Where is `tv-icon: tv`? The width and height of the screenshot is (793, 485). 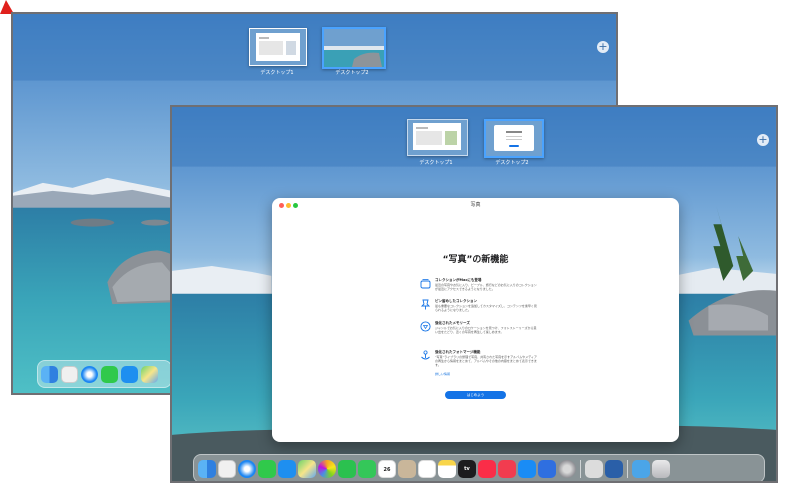
tv-icon: tv is located at coordinates (467, 468).